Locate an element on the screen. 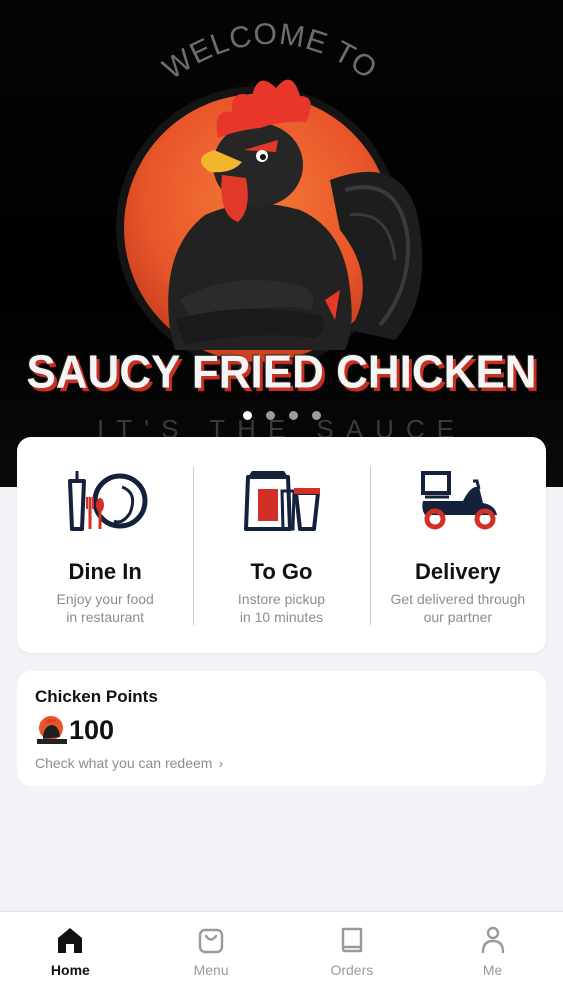 This screenshot has width=563, height=1000. option-title: Dine In is located at coordinates (105, 571).